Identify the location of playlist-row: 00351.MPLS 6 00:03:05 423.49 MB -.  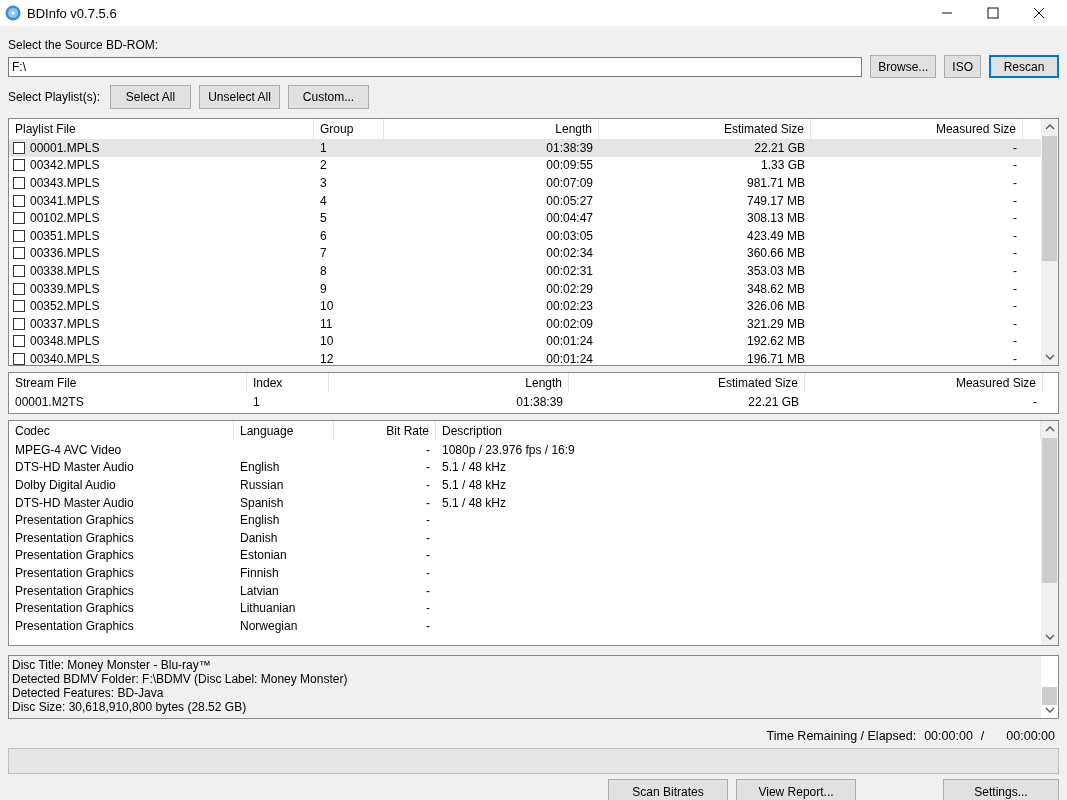
(525, 235).